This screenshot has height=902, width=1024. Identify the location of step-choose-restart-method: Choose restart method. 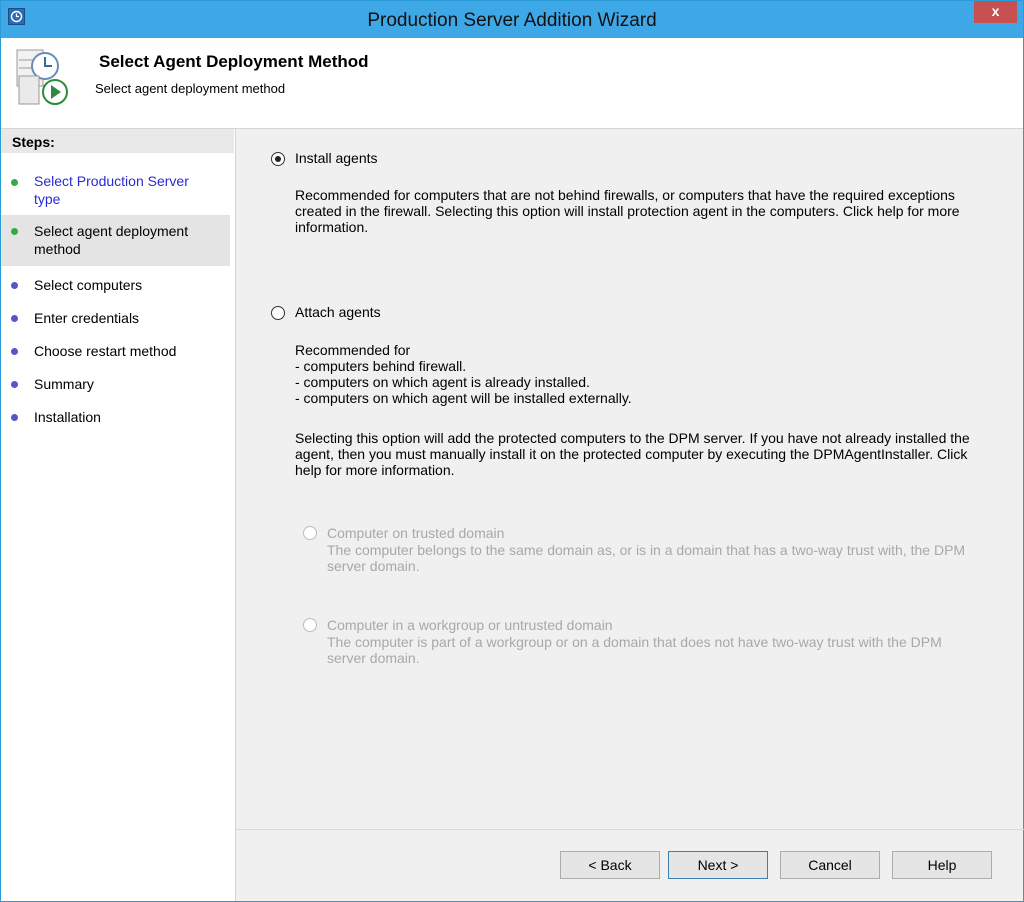
(115, 352).